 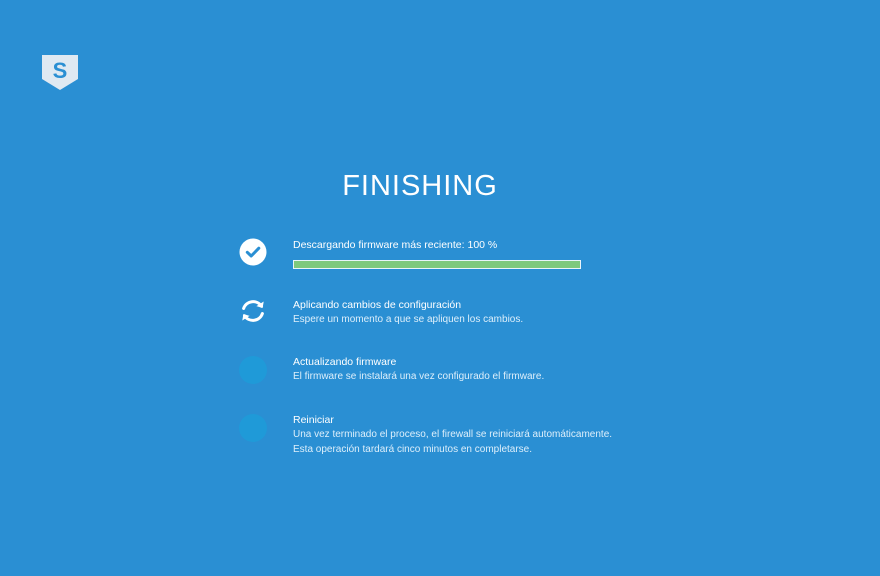 What do you see at coordinates (313, 420) in the screenshot?
I see `step-title: Reiniciar` at bounding box center [313, 420].